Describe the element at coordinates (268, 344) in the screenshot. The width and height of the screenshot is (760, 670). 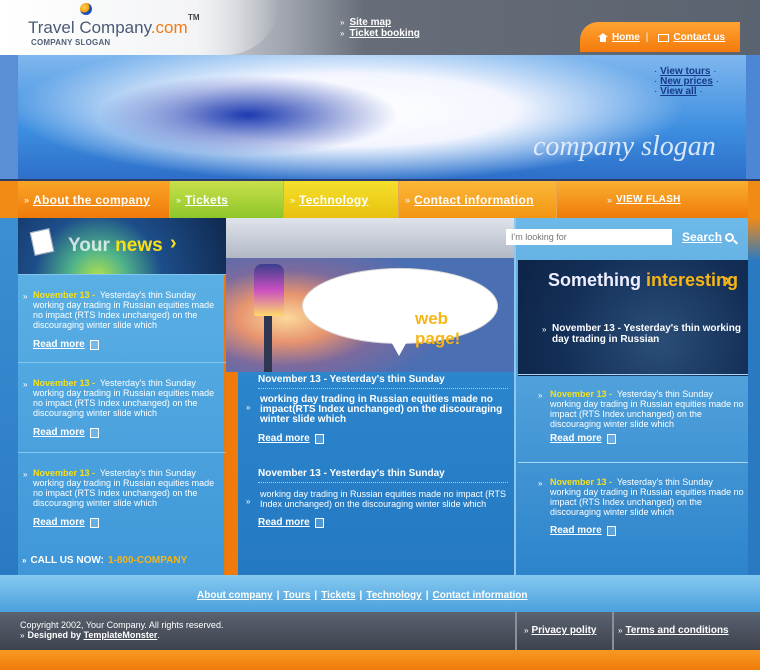
I see `lamp-post` at that location.